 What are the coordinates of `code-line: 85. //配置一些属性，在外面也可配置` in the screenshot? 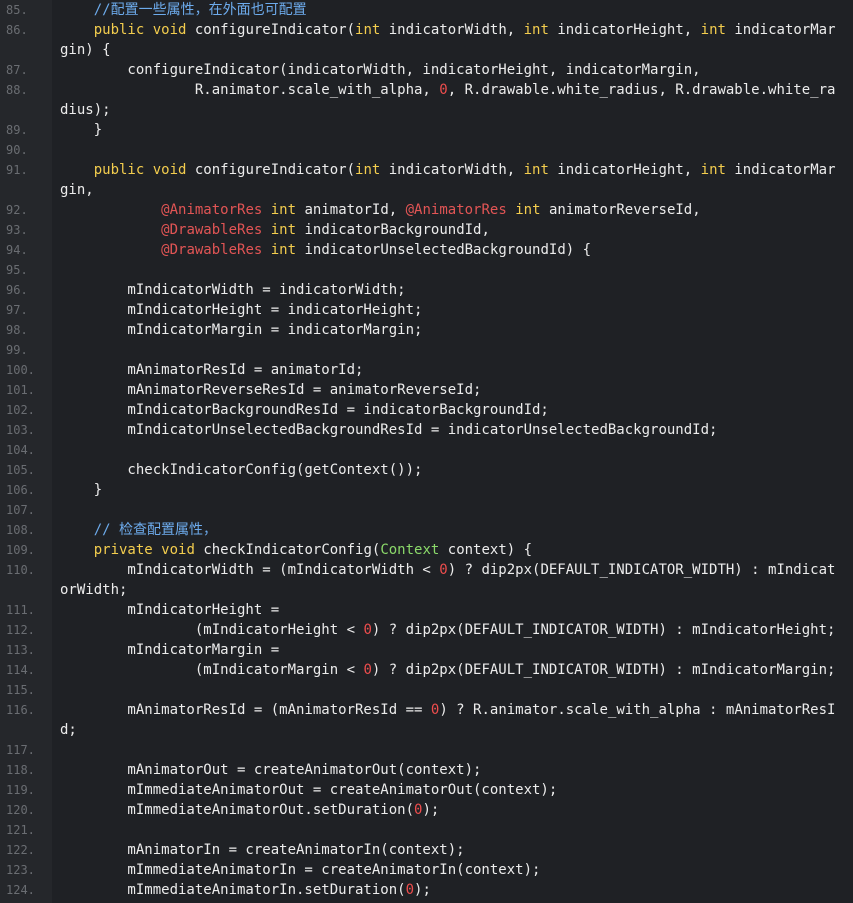 It's located at (426, 10).